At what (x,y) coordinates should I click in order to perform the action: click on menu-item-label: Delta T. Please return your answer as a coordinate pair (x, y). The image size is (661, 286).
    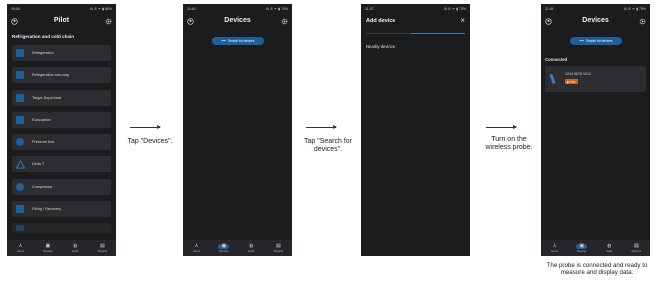
    Looking at the image, I should click on (38, 164).